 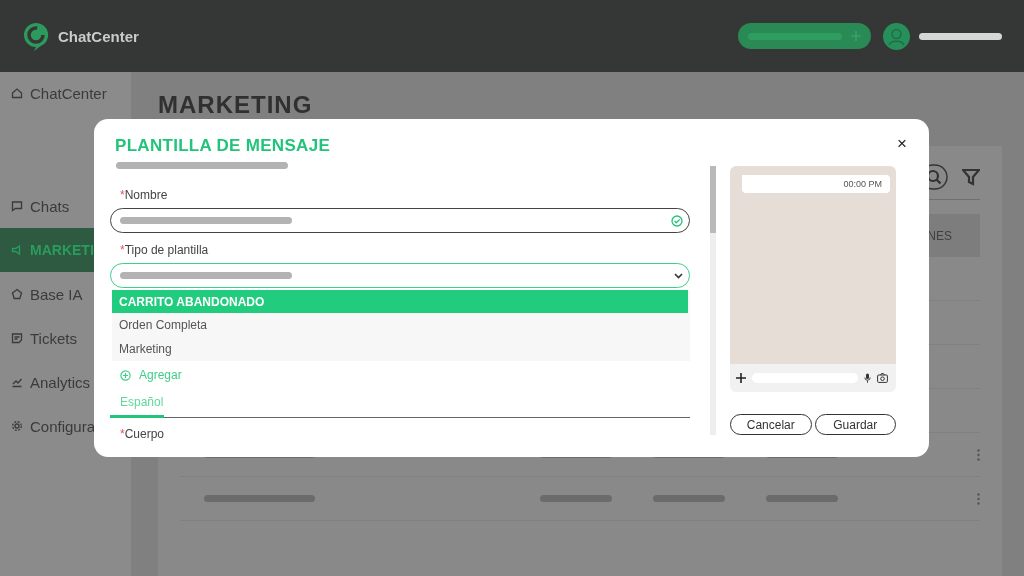 I want to click on camera-icon, so click(x=882, y=378).